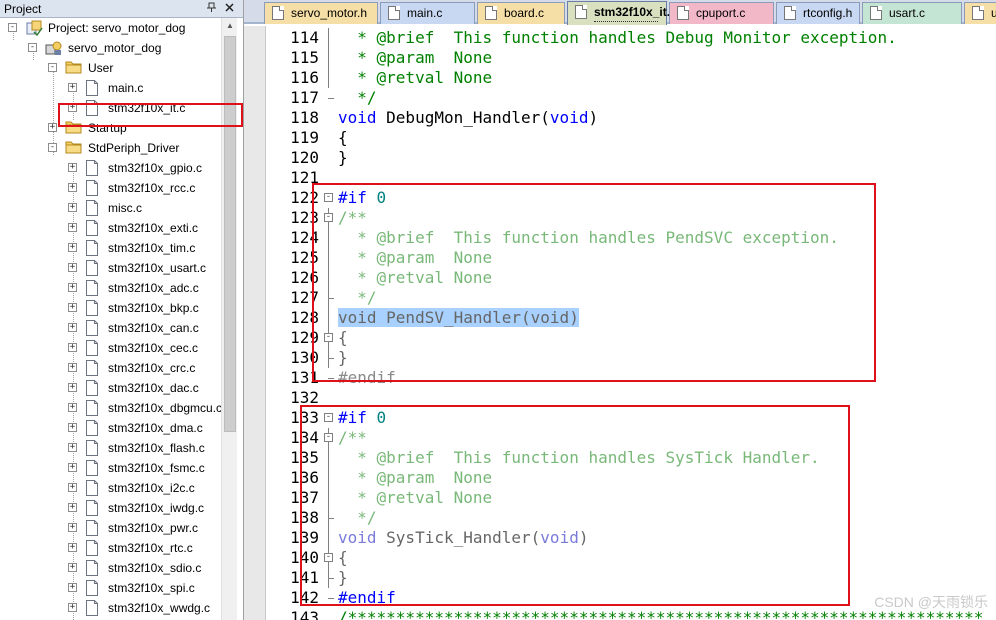  I want to click on tab-label: main.c, so click(425, 13).